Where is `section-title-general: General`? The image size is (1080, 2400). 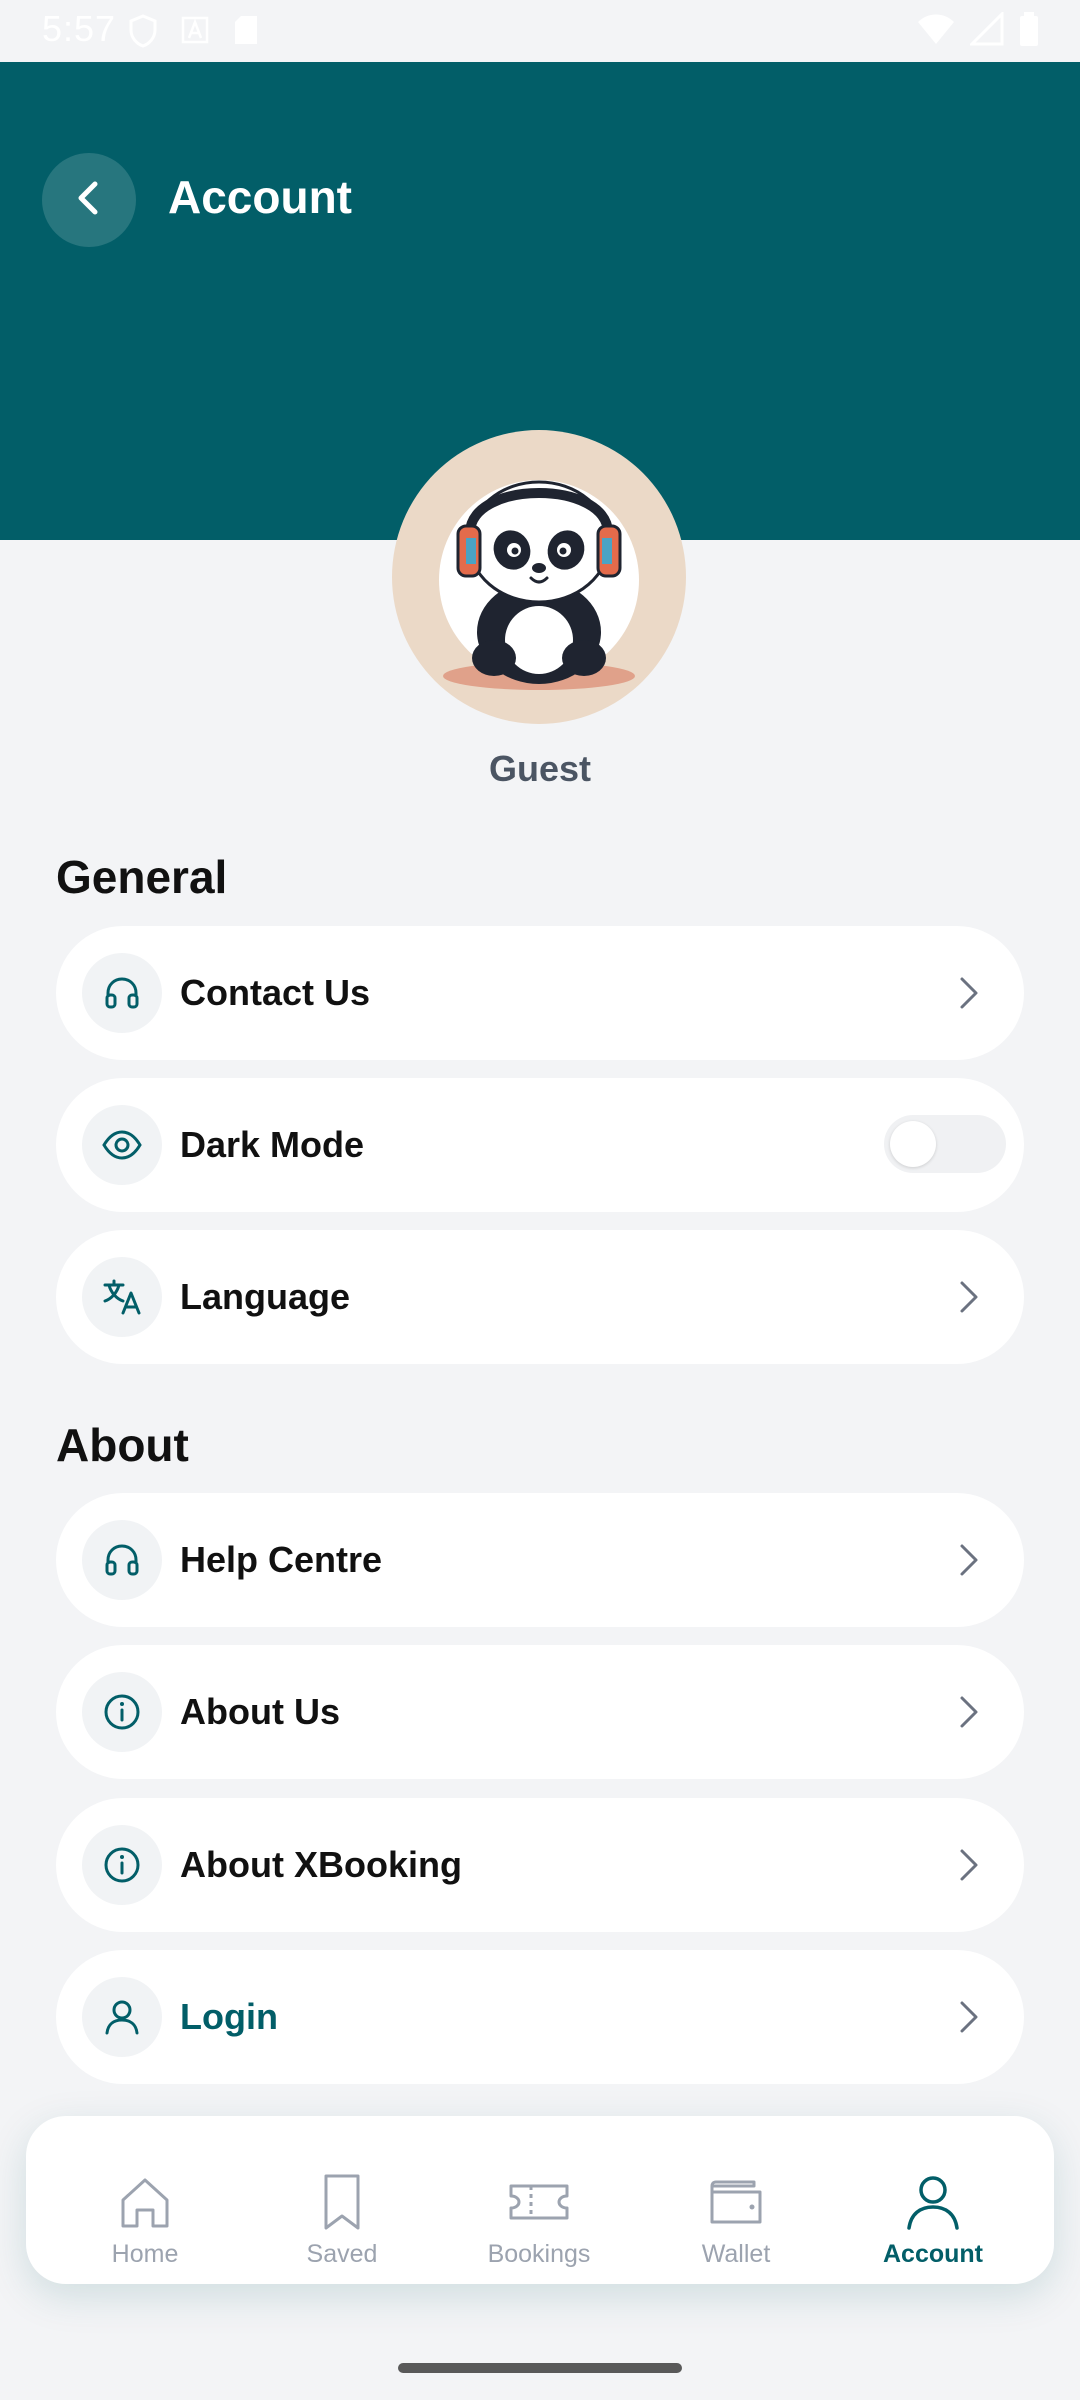
section-title-general: General is located at coordinates (142, 877).